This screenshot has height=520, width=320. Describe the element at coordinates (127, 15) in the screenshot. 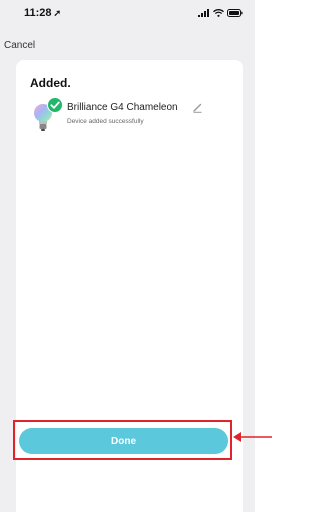

I see `status-bar: 11:28 ➚` at that location.